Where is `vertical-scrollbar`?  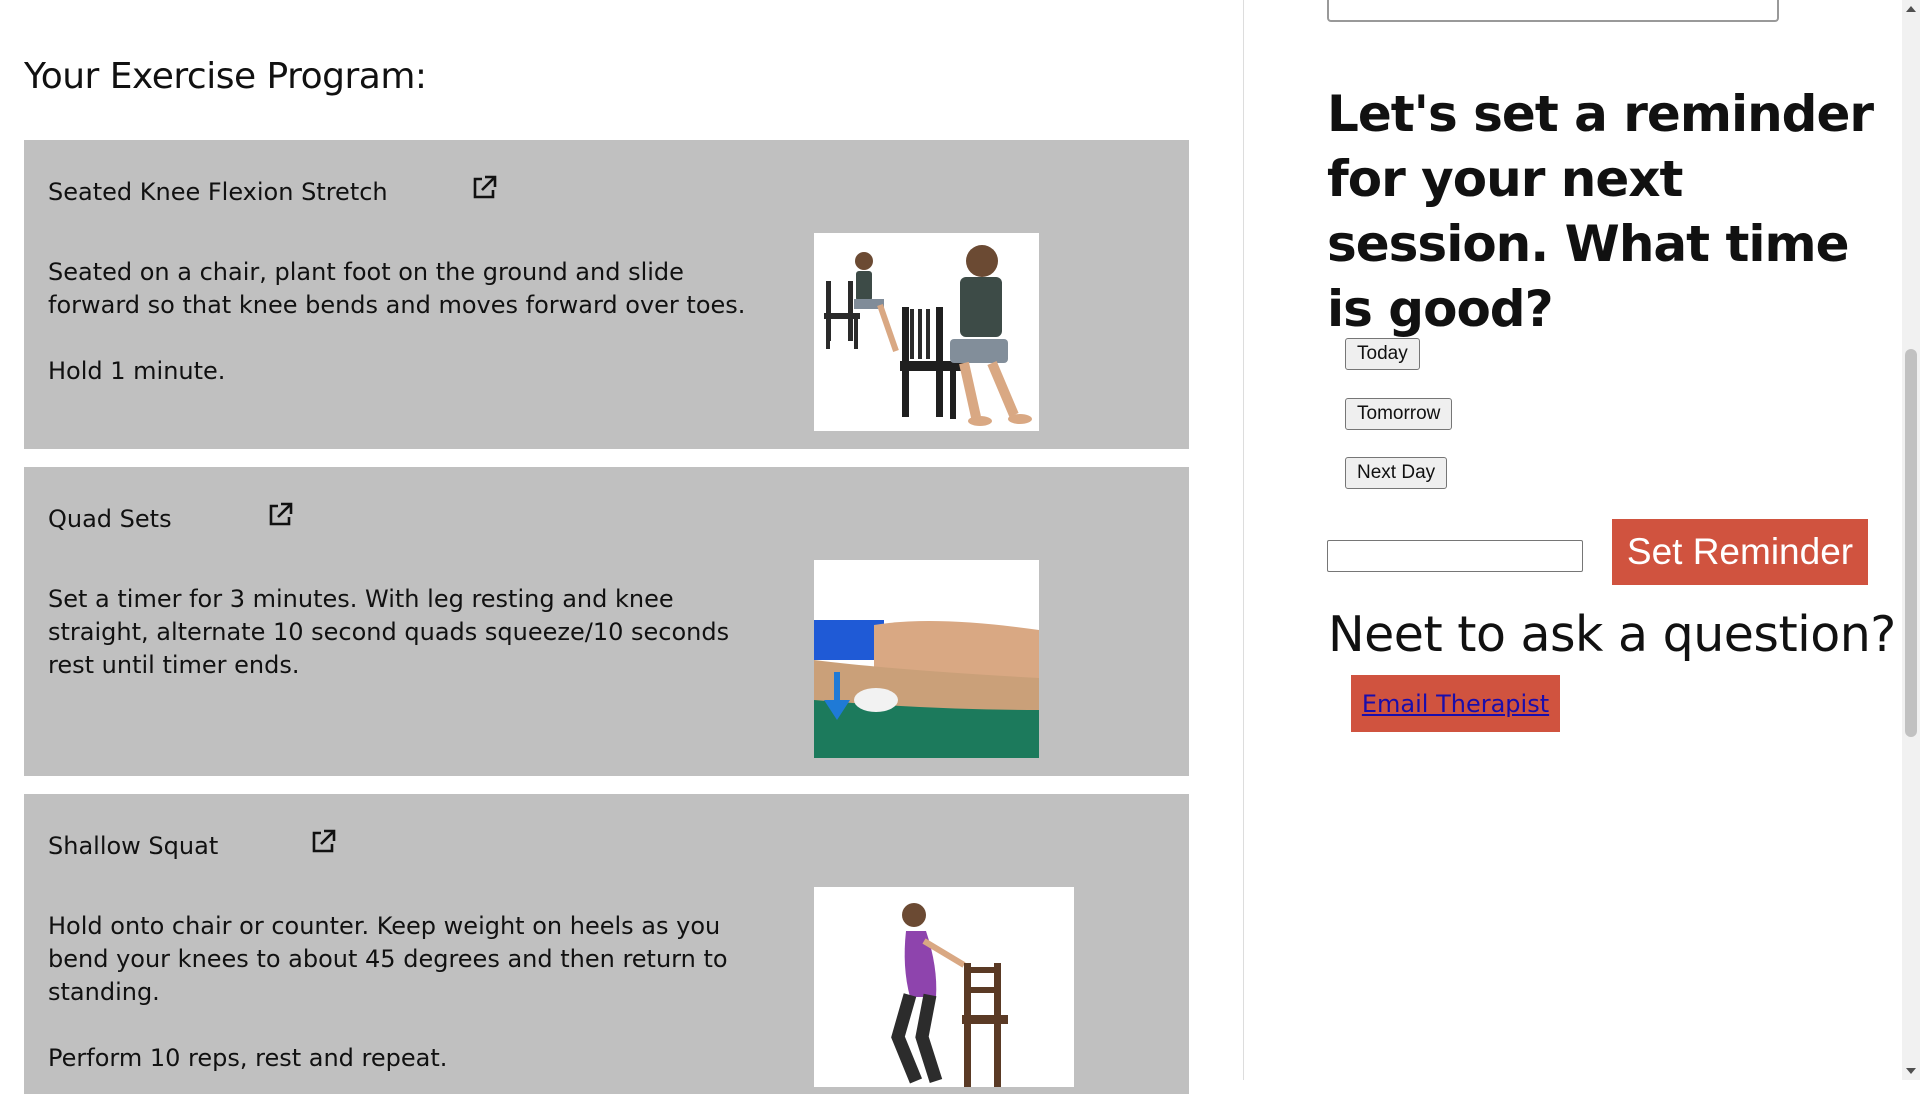
vertical-scrollbar is located at coordinates (1911, 540).